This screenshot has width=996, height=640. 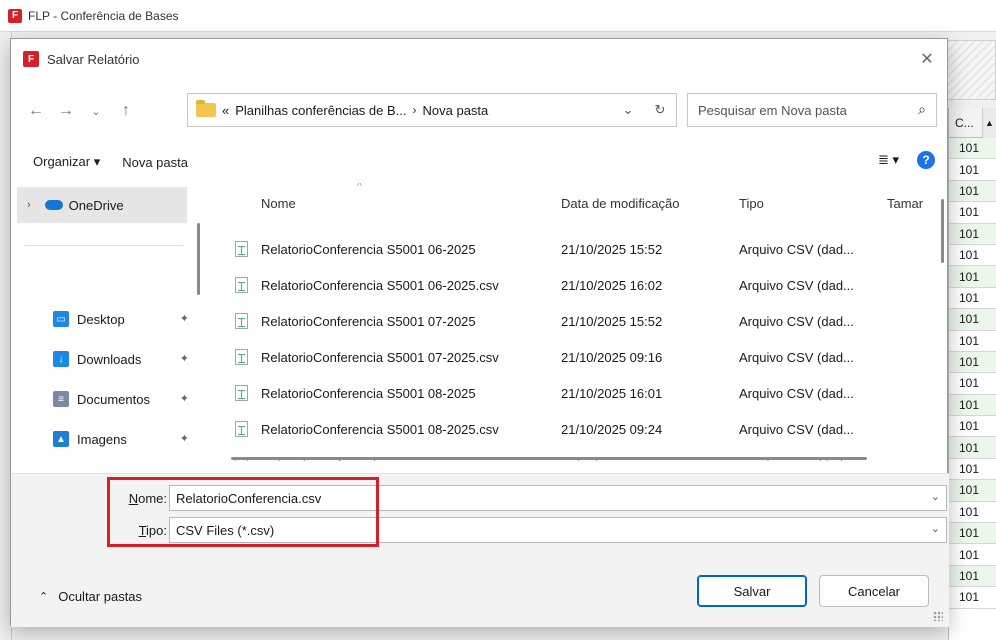 What do you see at coordinates (772, 110) in the screenshot?
I see `search-input: Pesquisar em Nova pasta` at bounding box center [772, 110].